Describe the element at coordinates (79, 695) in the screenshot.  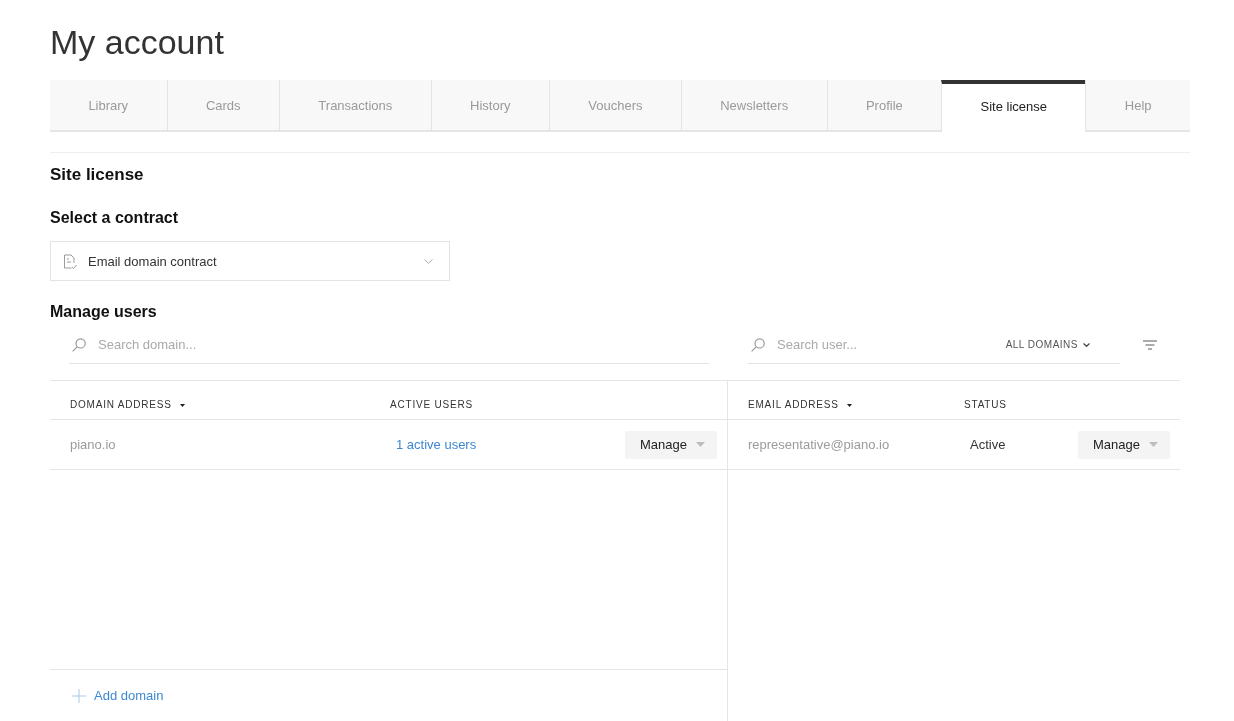
I see `plus-icon` at that location.